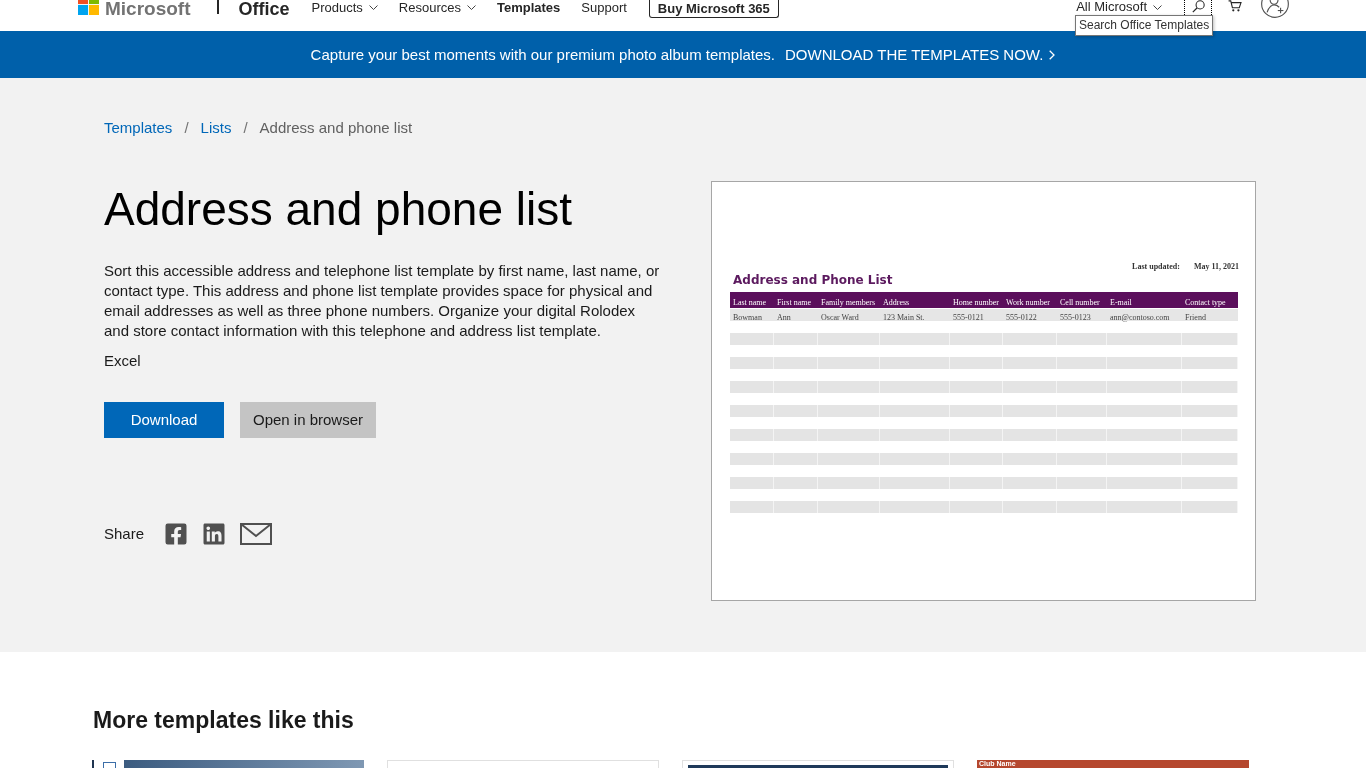  I want to click on table-cell: 555-0123, so click(1075, 317).